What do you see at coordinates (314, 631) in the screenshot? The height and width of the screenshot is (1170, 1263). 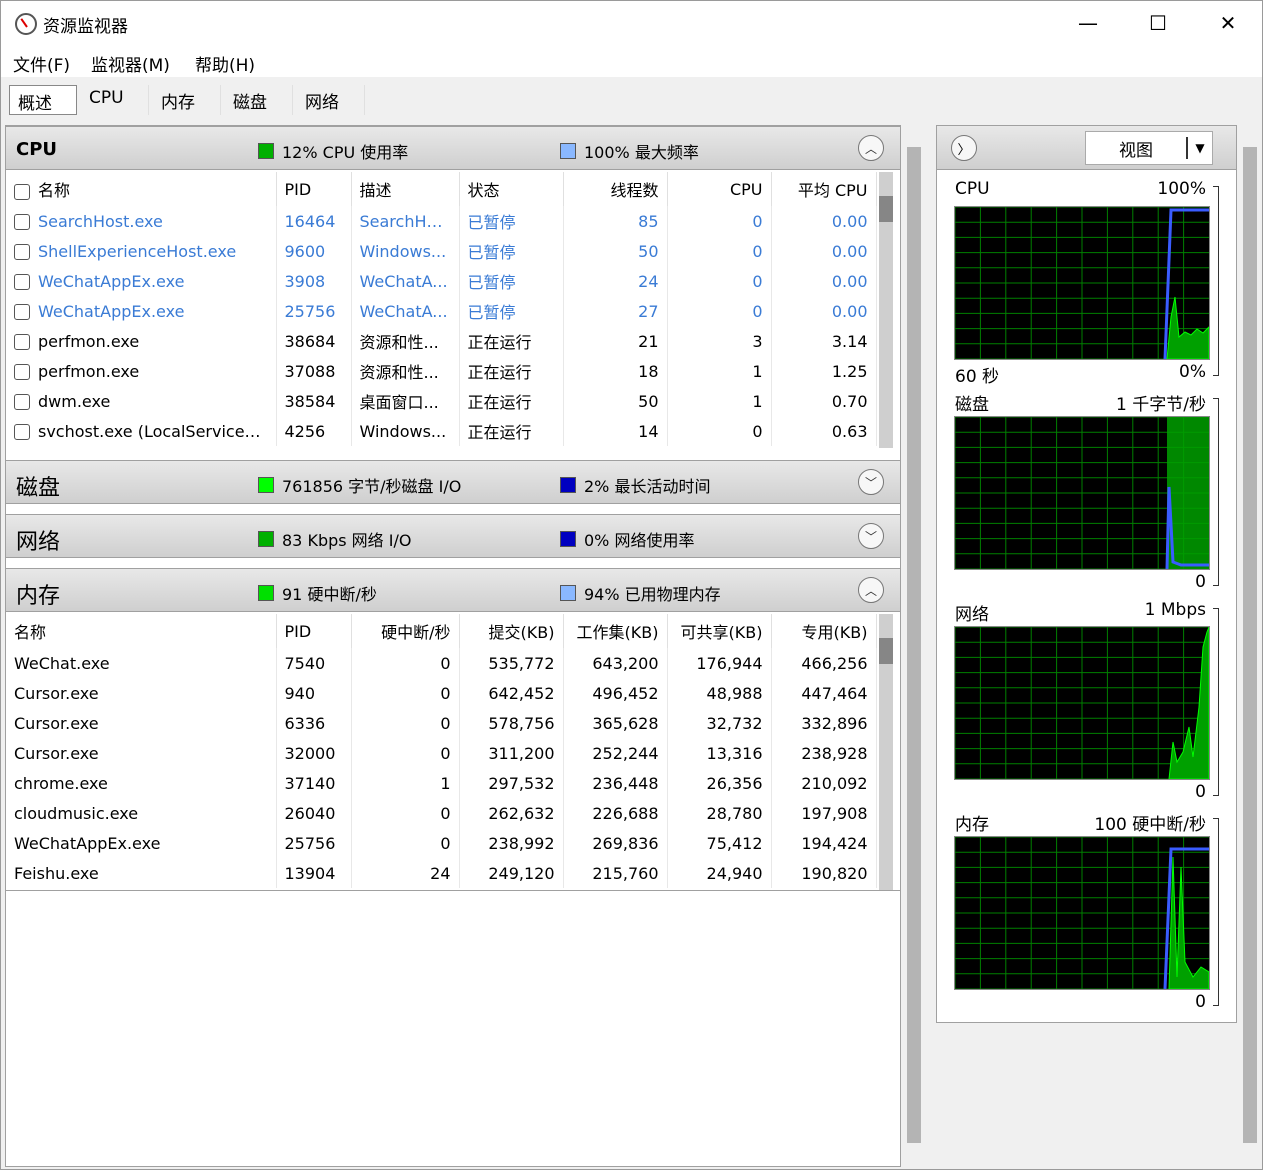 I see `mem-col-pid: PID` at bounding box center [314, 631].